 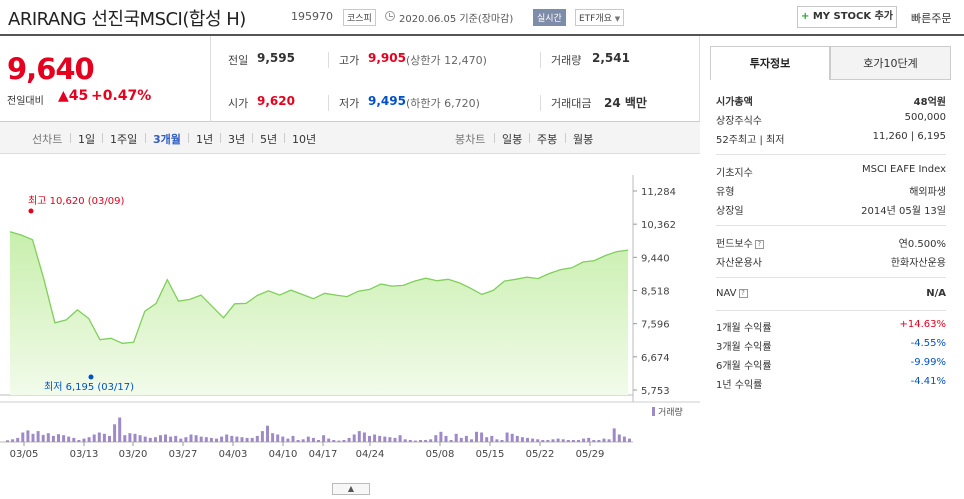 I want to click on info-key: 상장주식수, so click(x=739, y=121).